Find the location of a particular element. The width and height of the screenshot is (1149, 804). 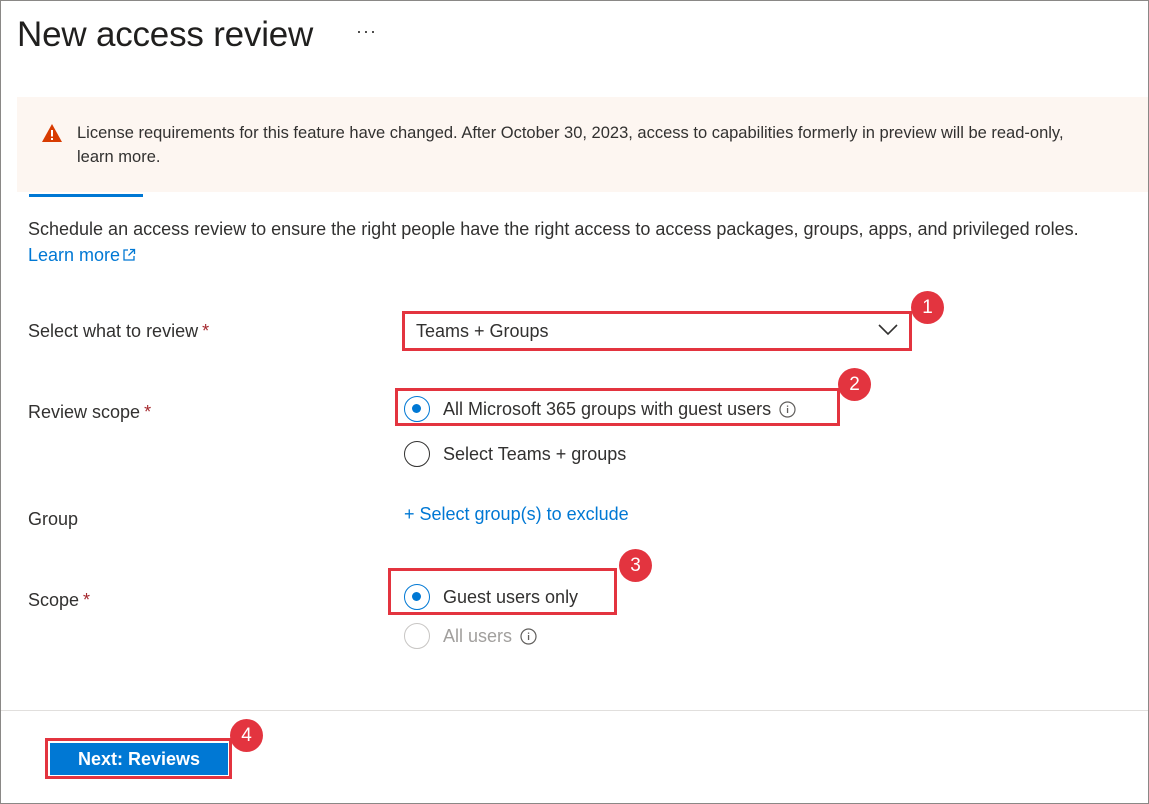

radio-select-teams-groups: Select Teams + groups is located at coordinates (515, 454).